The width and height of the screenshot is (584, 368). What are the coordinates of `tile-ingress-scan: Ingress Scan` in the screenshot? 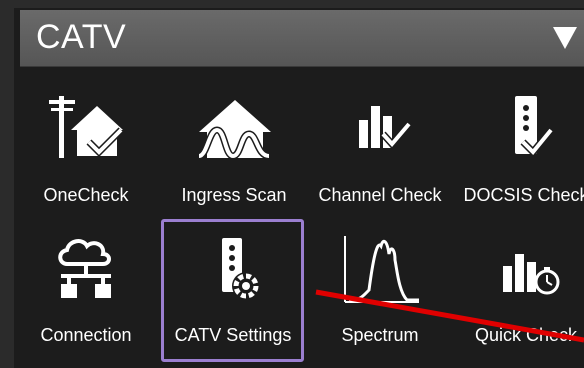 It's located at (234, 152).